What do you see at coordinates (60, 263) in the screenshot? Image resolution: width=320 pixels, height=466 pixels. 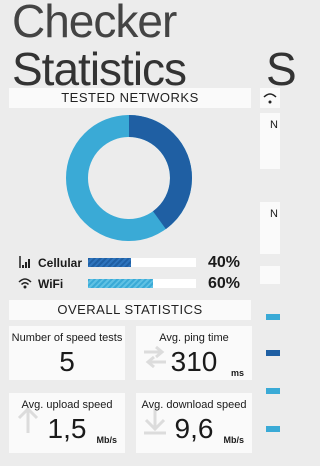 I see `cellular-label: Cellular` at bounding box center [60, 263].